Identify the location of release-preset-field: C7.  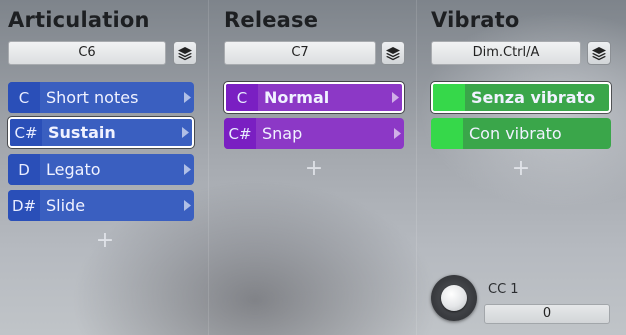
(300, 53).